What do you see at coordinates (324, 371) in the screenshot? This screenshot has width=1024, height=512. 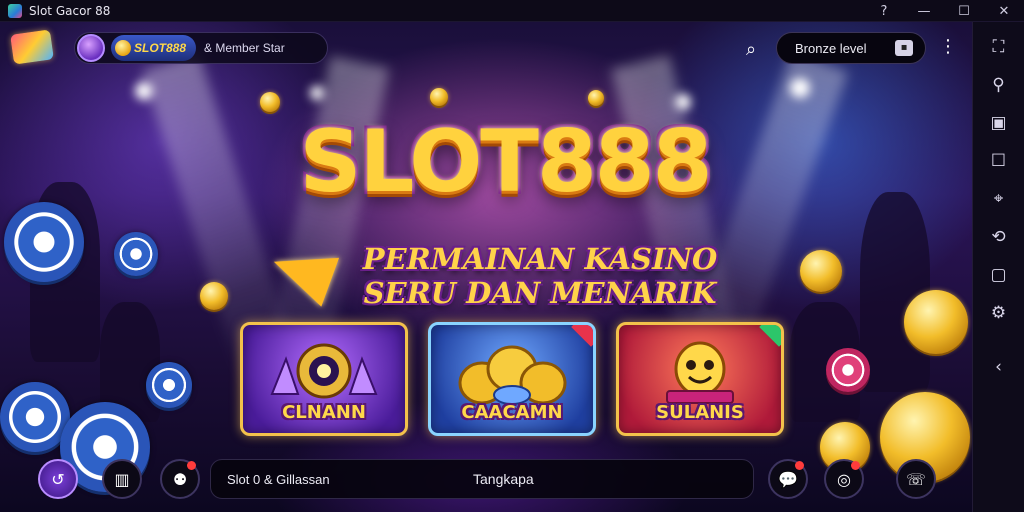 I see `slot-machine-icon` at bounding box center [324, 371].